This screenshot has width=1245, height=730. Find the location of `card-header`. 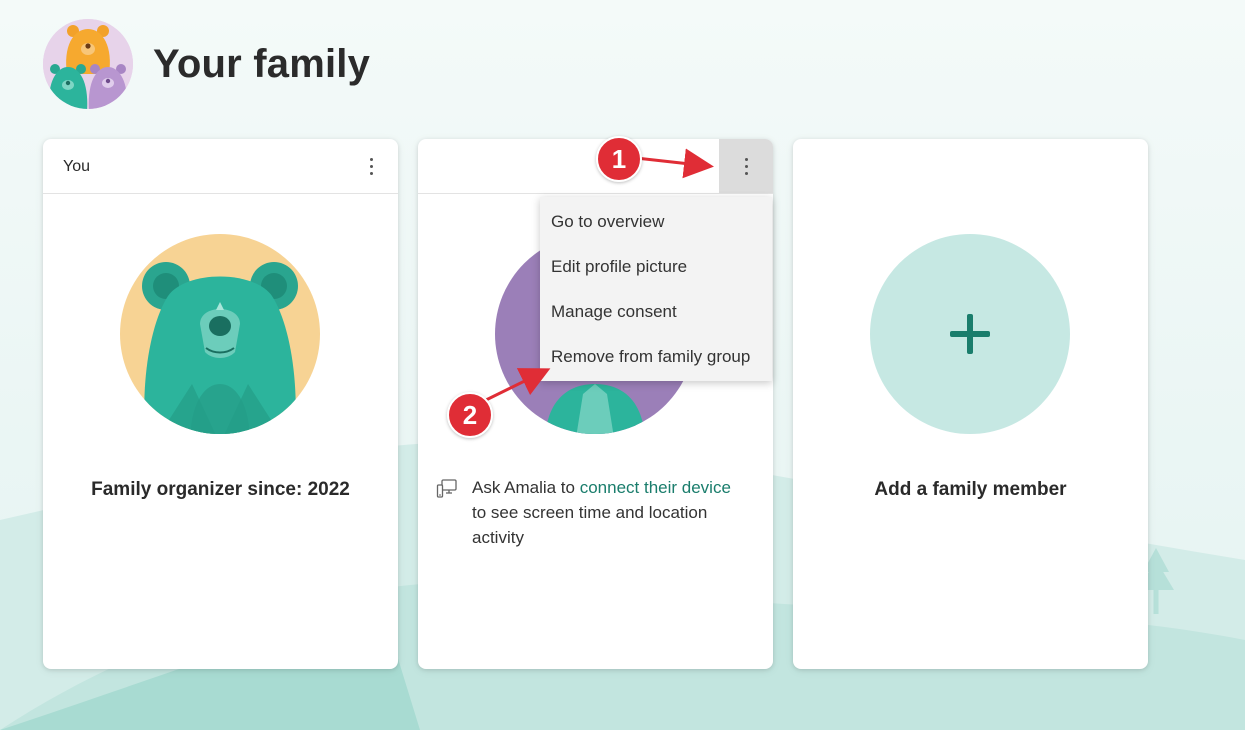

card-header is located at coordinates (595, 166).